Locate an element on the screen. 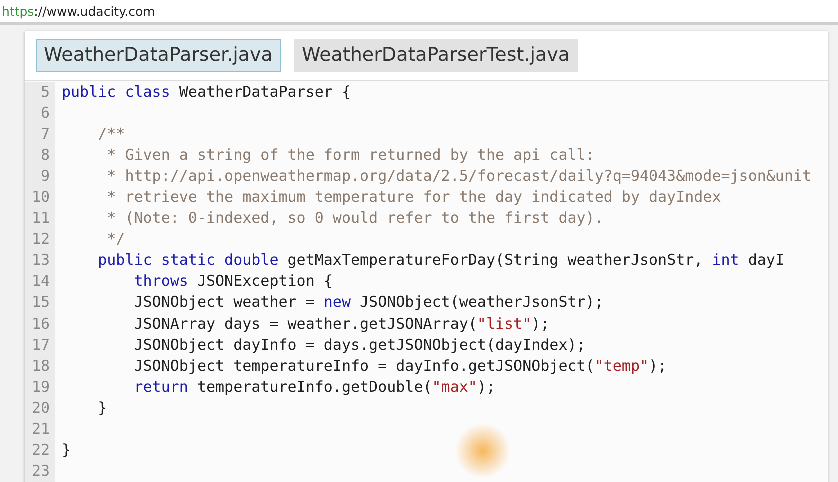 This screenshot has width=838, height=482. line-number: 9 is located at coordinates (45, 176).